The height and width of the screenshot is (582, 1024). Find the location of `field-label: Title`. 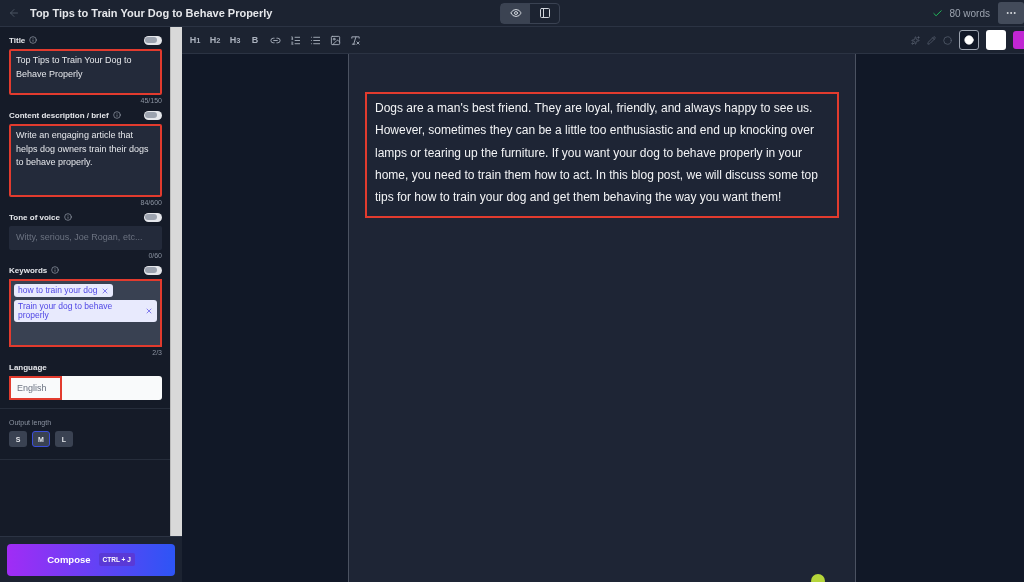

field-label: Title is located at coordinates (17, 40).